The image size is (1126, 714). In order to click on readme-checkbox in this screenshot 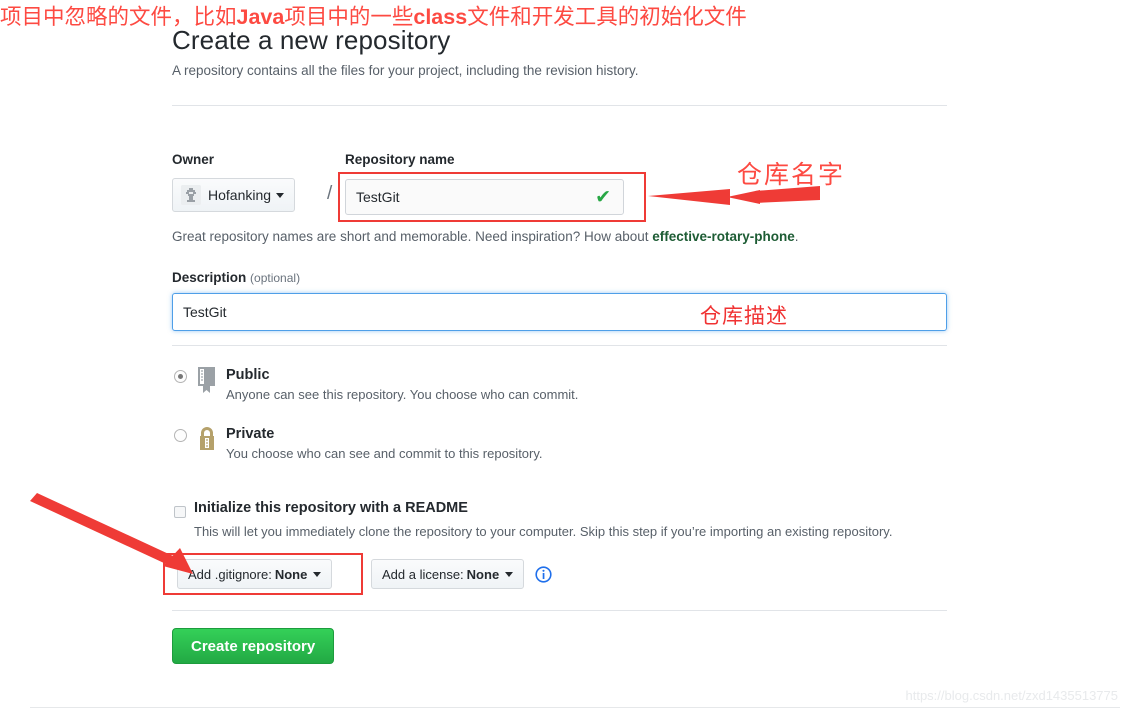, I will do `click(180, 512)`.